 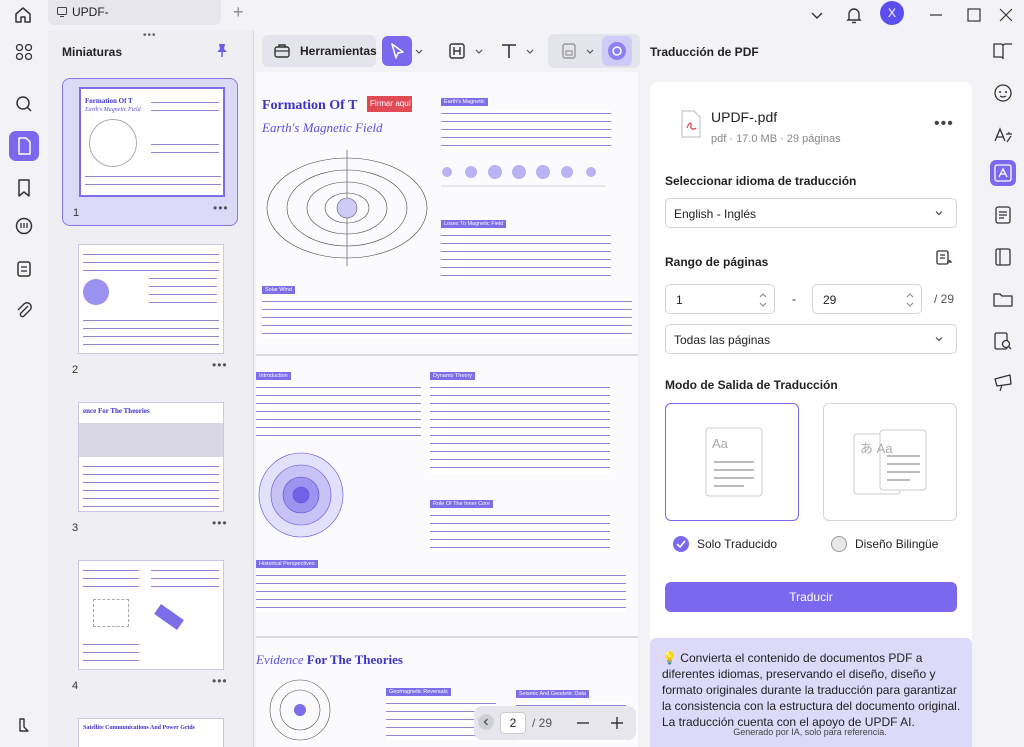 What do you see at coordinates (1003, 257) in the screenshot?
I see `book-icon` at bounding box center [1003, 257].